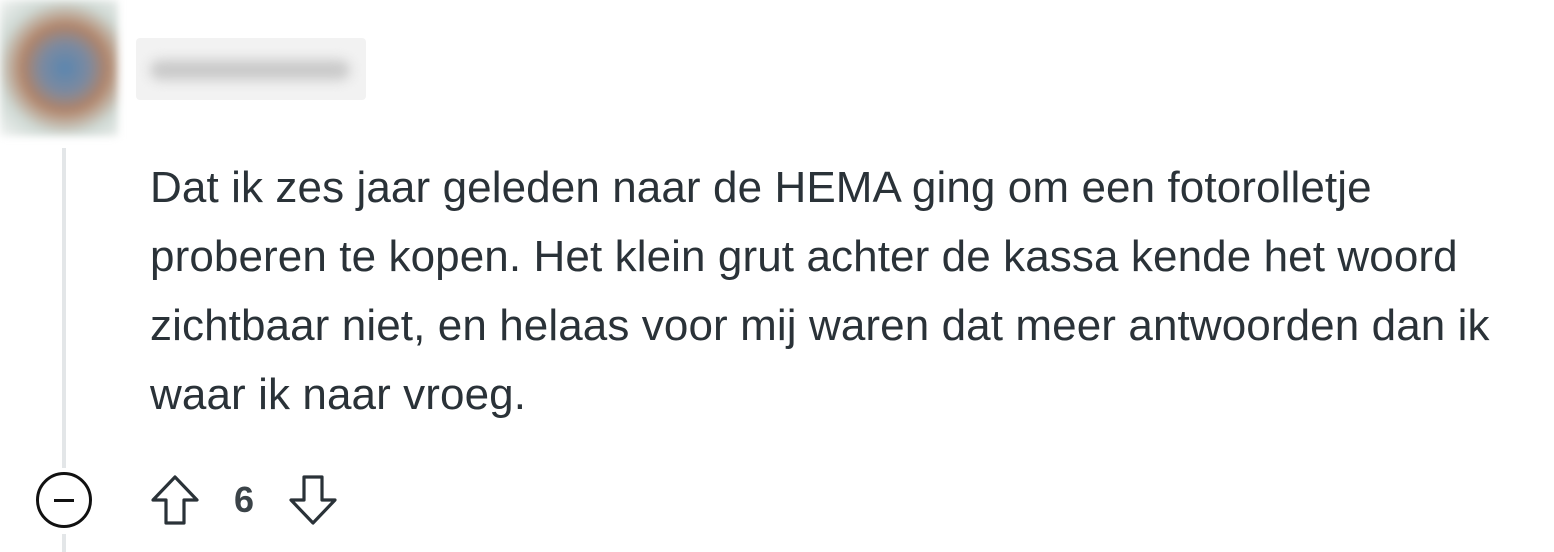 This screenshot has height=552, width=1554. I want to click on downvote-button, so click(313, 500).